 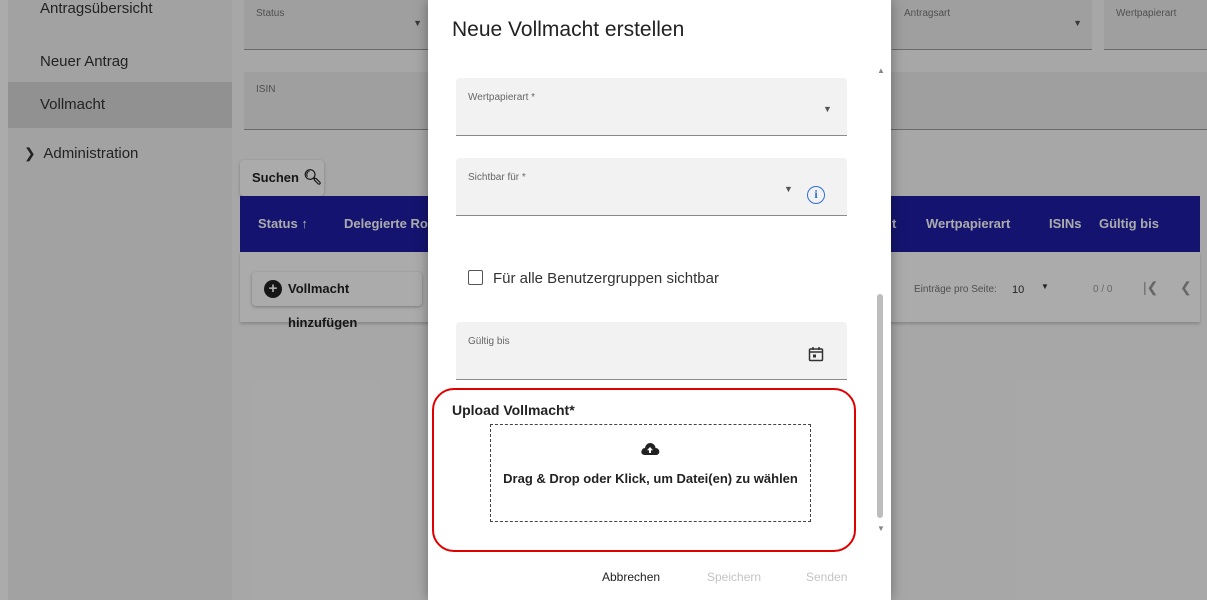 I want to click on dialog-title: Neue Vollmacht erstellen, so click(x=568, y=29).